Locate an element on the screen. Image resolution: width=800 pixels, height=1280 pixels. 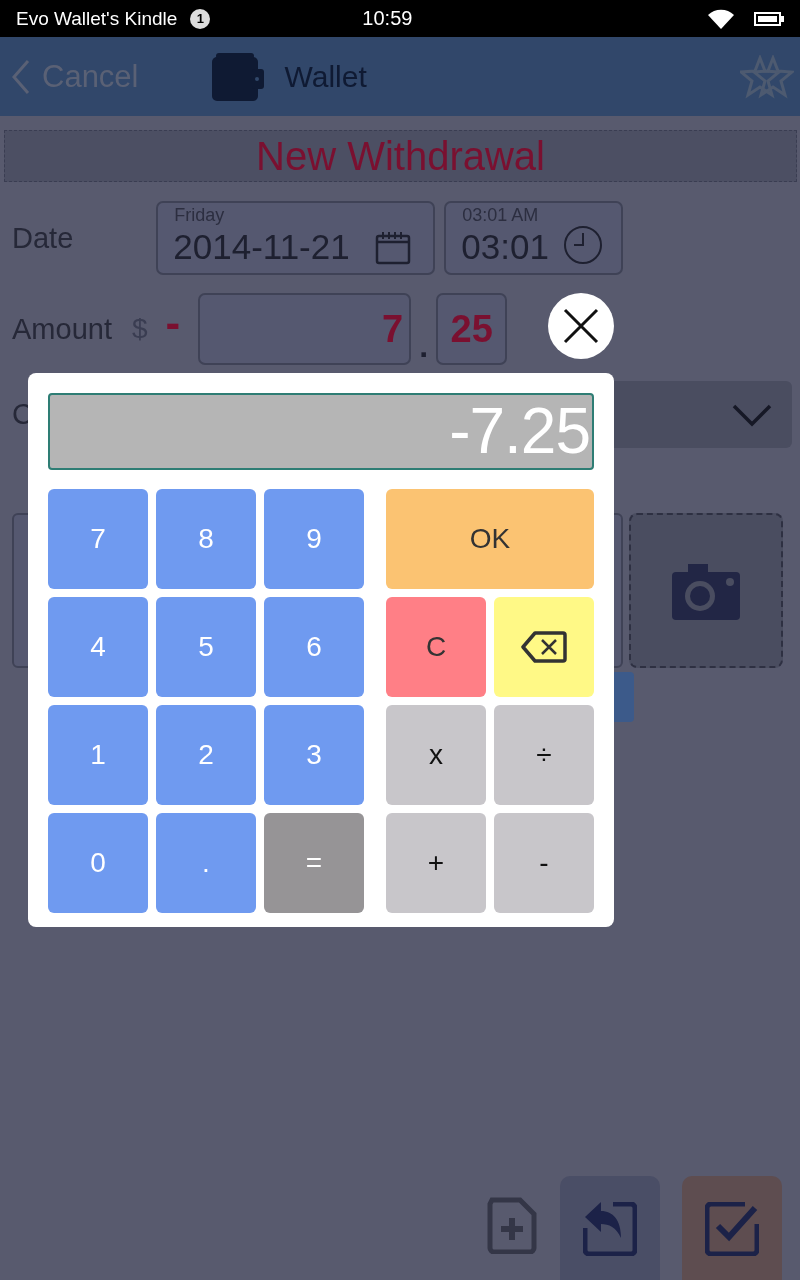
new-document-icon is located at coordinates (512, 1225).